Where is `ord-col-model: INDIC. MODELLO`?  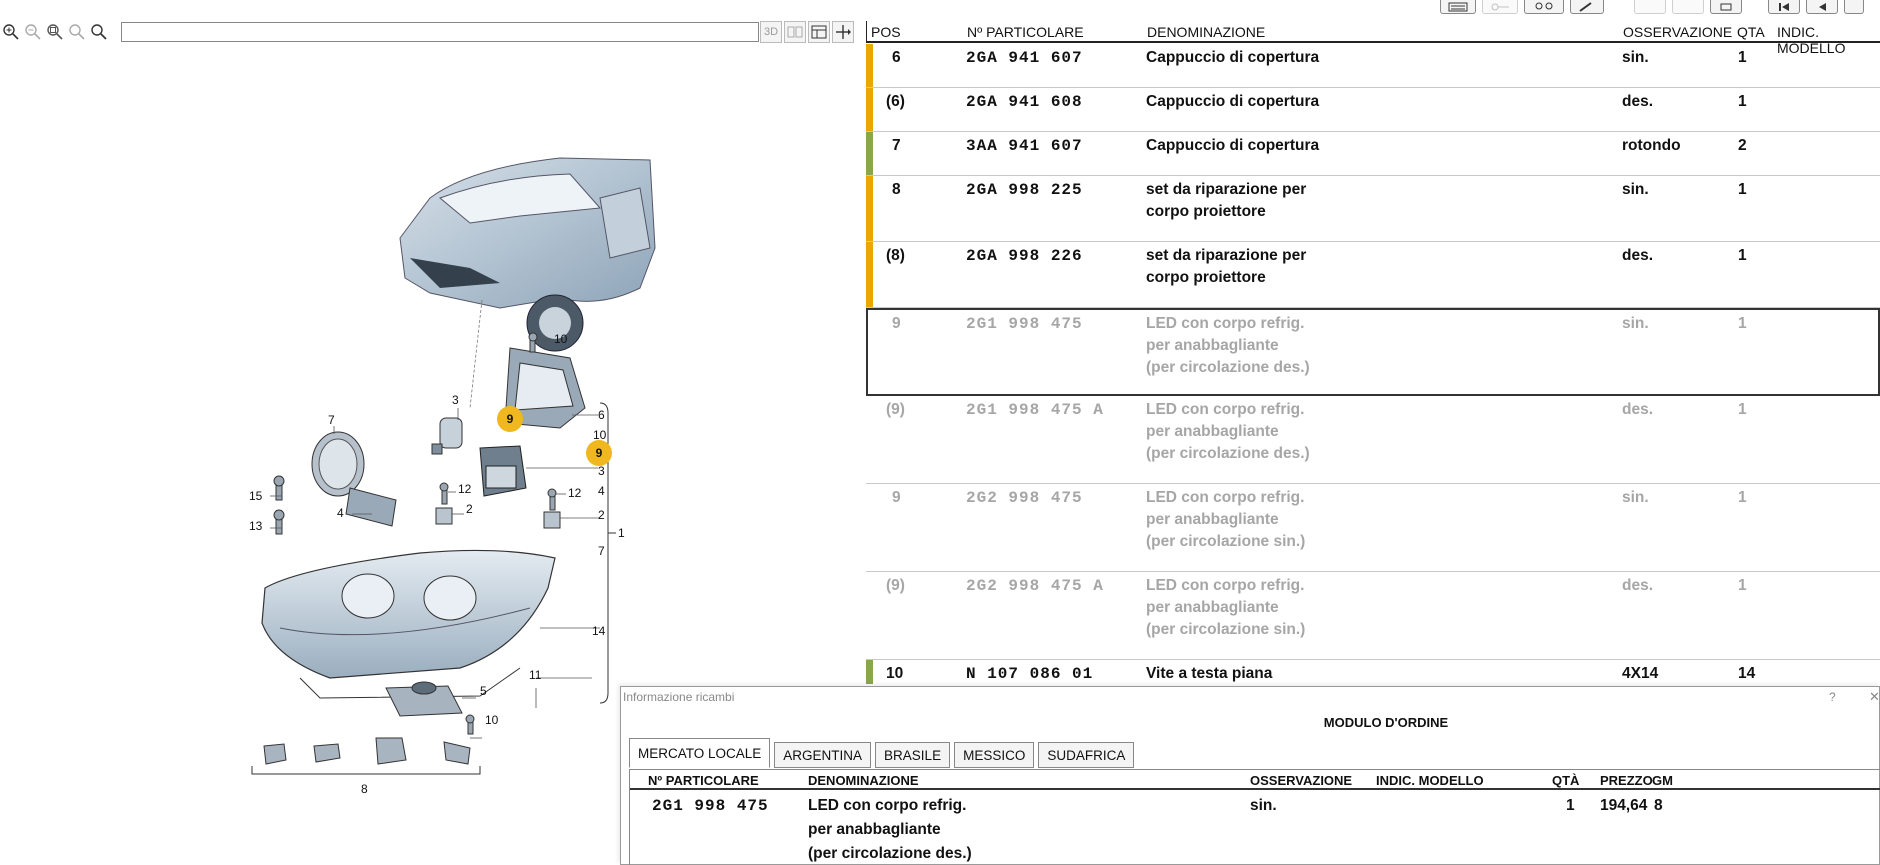
ord-col-model: INDIC. MODELLO is located at coordinates (1430, 780).